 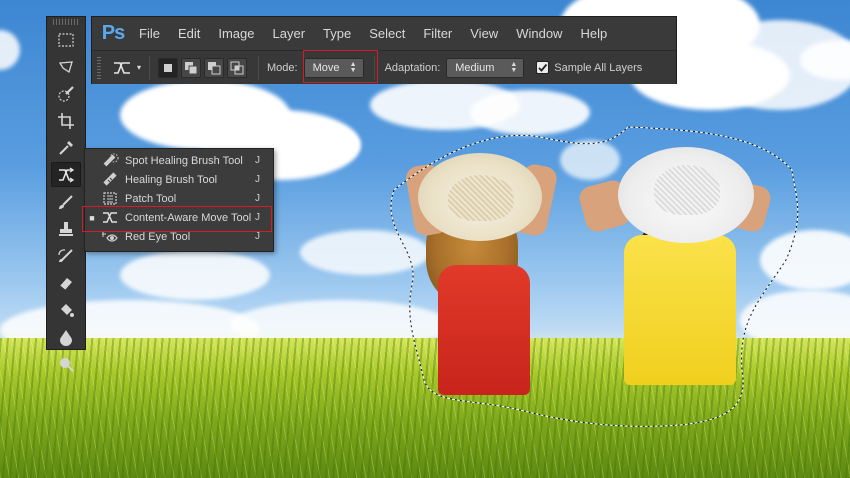 What do you see at coordinates (151, 198) in the screenshot?
I see `flyout-item-label: Patch Tool` at bounding box center [151, 198].